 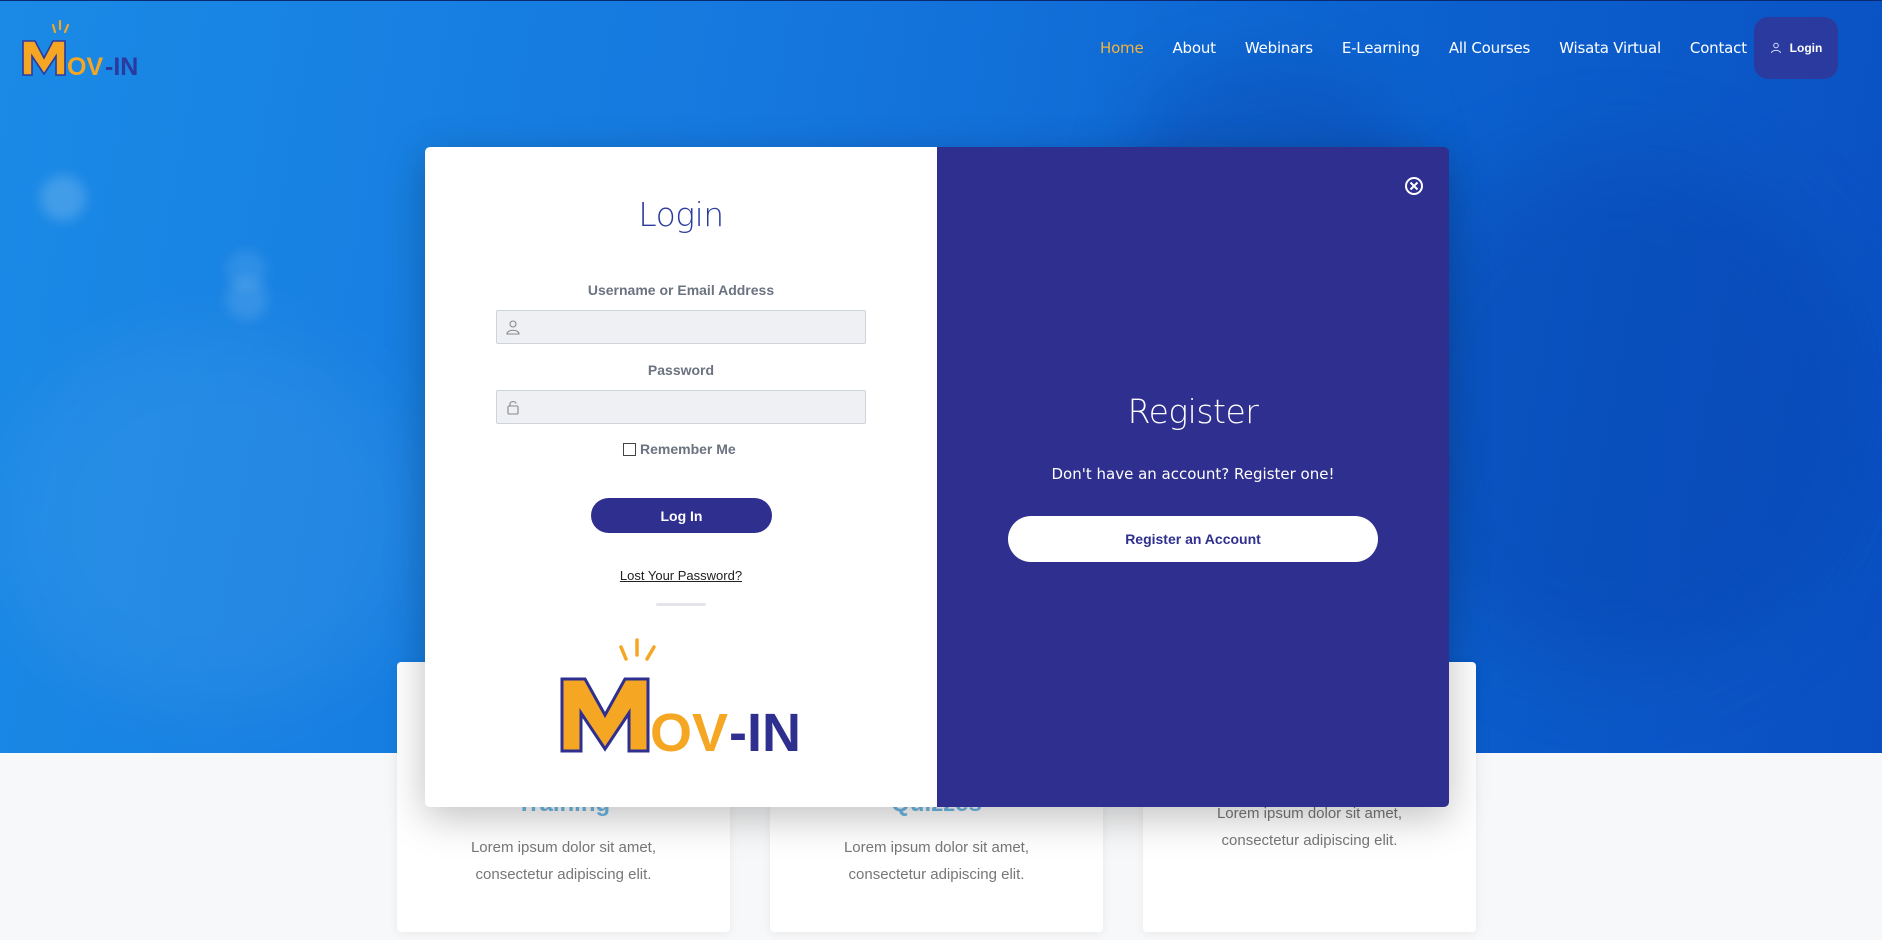 I want to click on header-login-button: Login, so click(x=1796, y=48).